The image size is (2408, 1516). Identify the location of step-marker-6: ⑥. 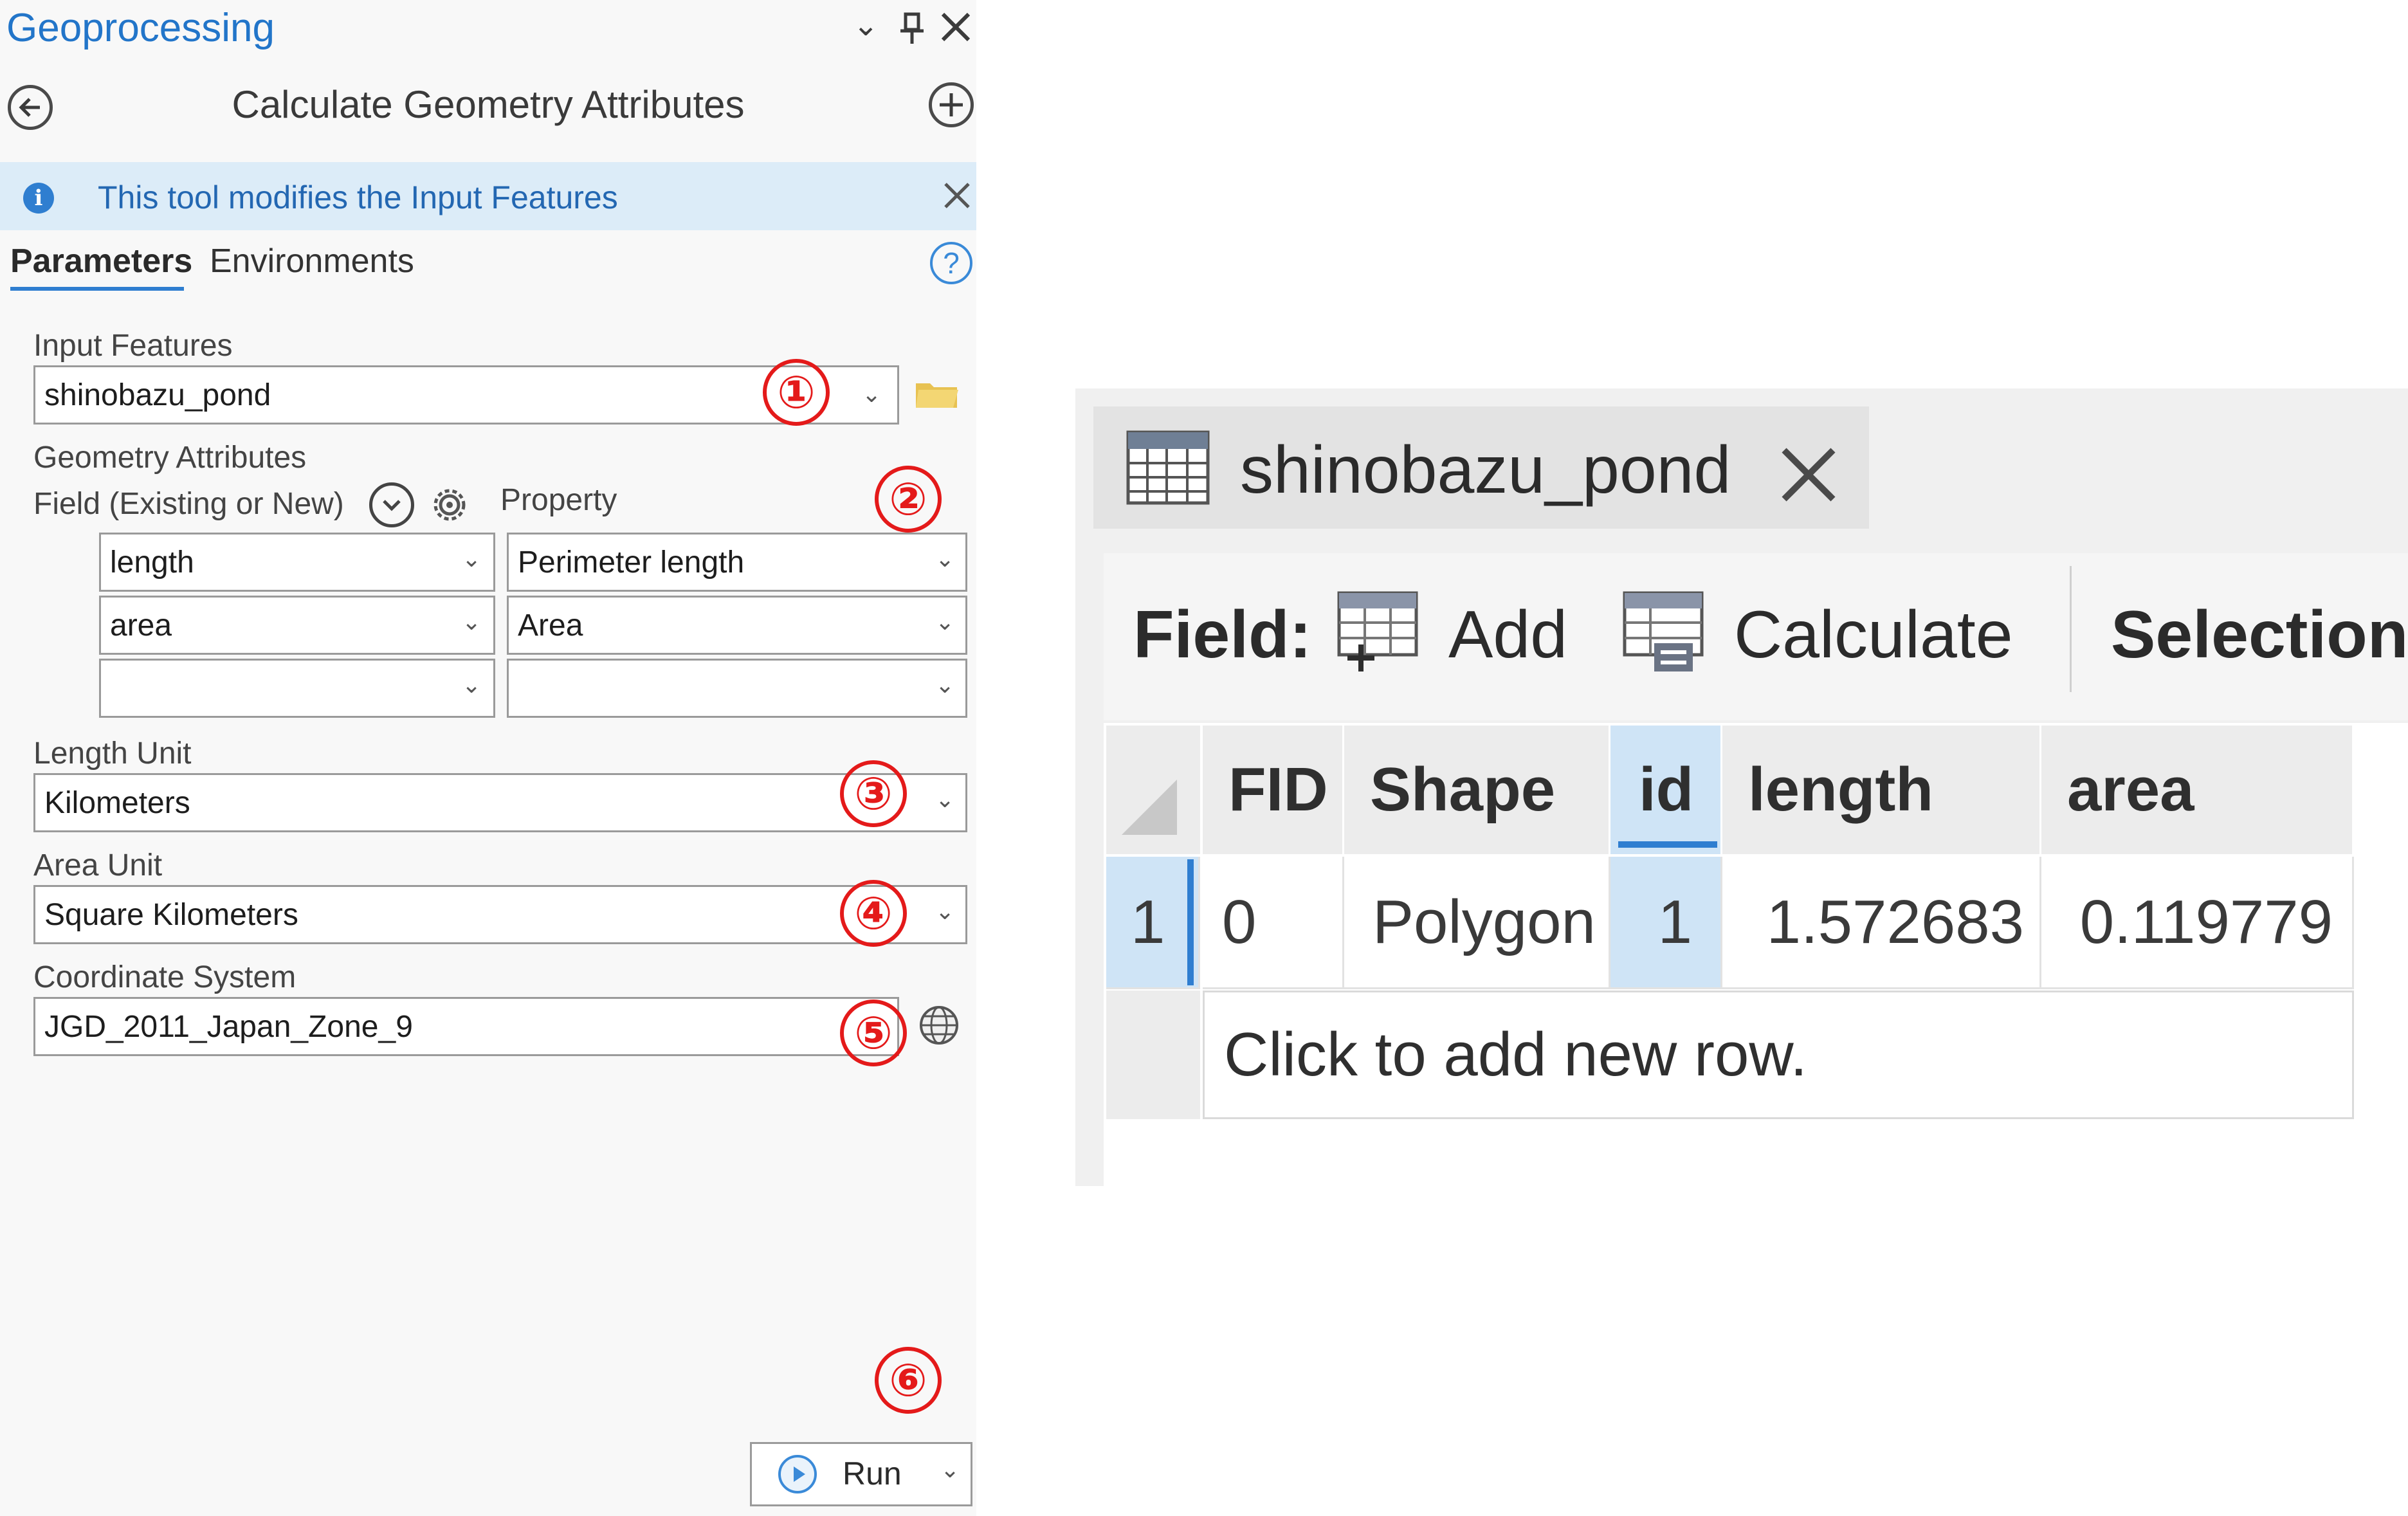
(908, 1380).